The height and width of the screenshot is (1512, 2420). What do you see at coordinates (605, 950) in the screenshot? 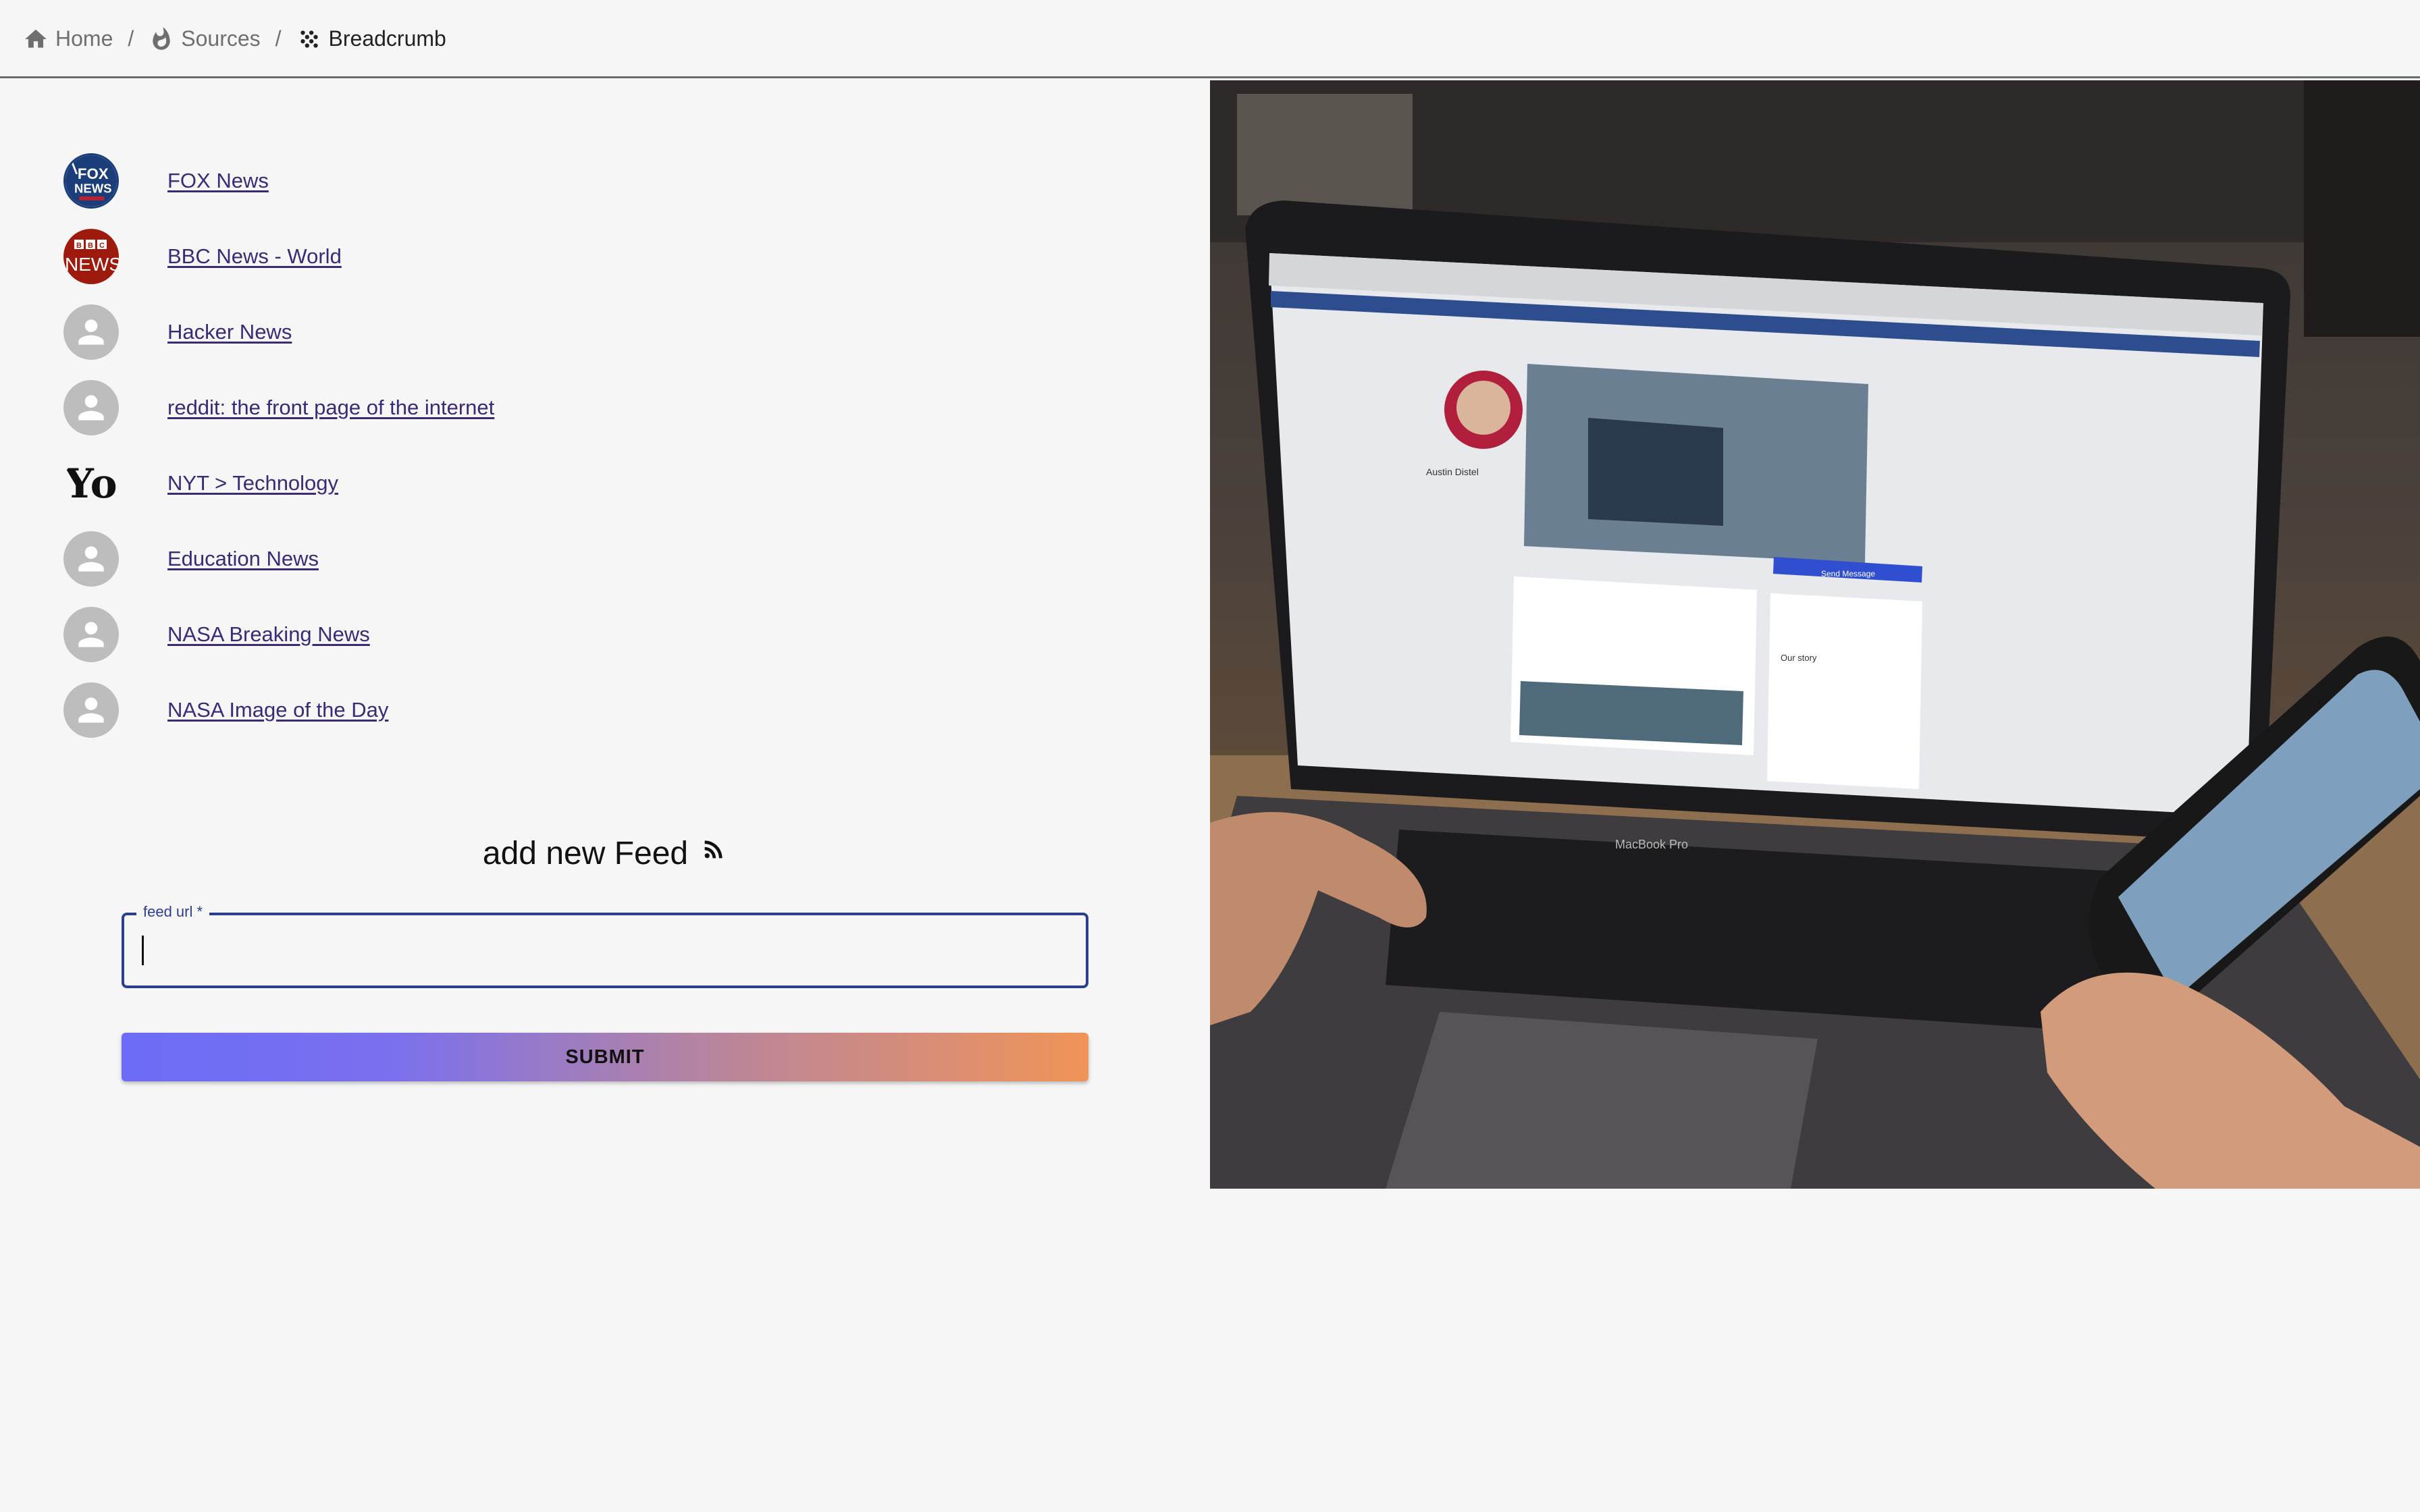
I see `feed-url-input` at bounding box center [605, 950].